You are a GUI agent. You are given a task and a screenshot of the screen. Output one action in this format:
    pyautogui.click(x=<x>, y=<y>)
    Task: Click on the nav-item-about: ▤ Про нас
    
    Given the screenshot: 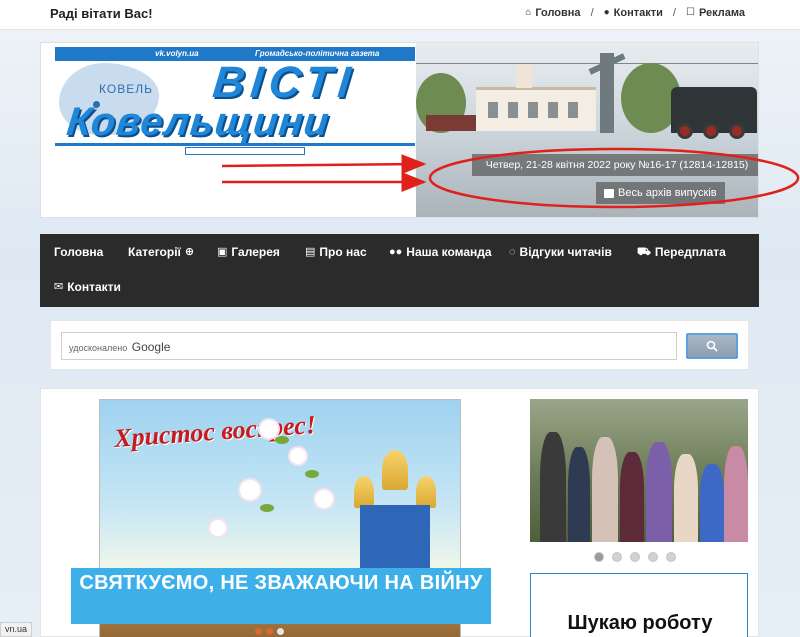 What is the action you would take?
    pyautogui.click(x=336, y=252)
    